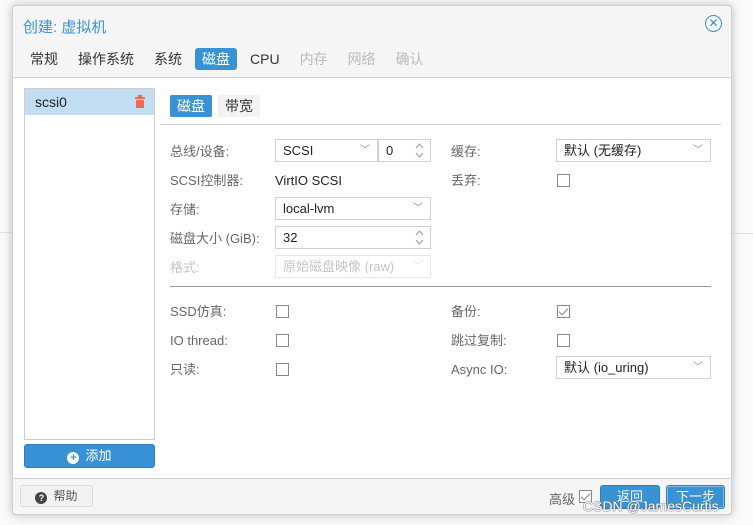 The height and width of the screenshot is (525, 753). What do you see at coordinates (199, 340) in the screenshot?
I see `io-thread-label: IO thread:` at bounding box center [199, 340].